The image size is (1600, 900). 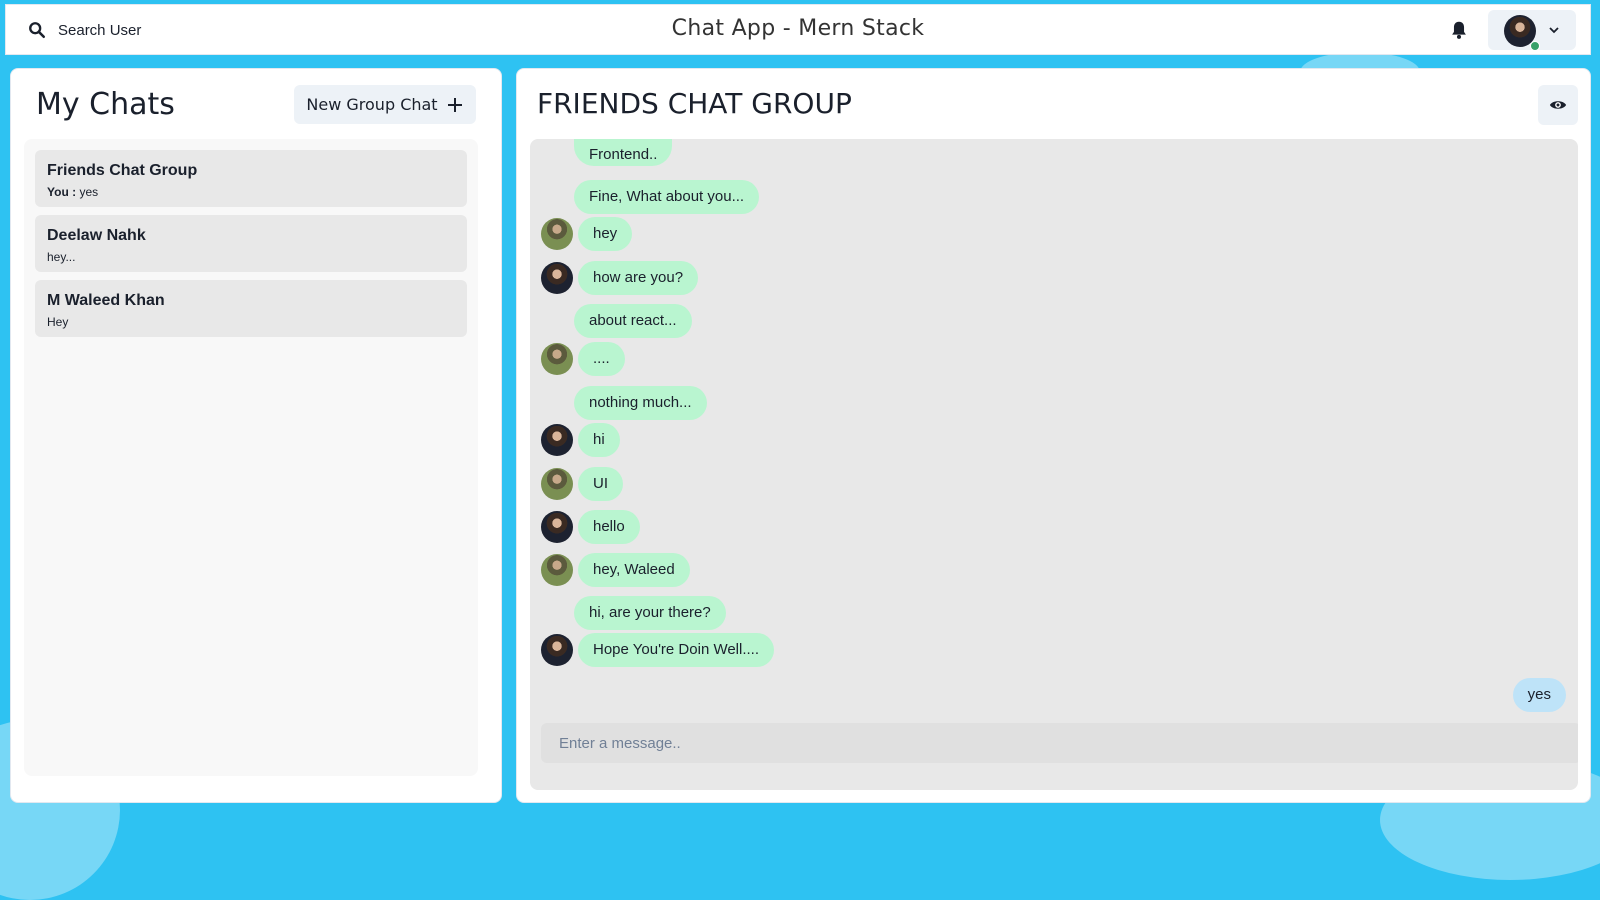 What do you see at coordinates (600, 484) in the screenshot?
I see `message-bubble: UI` at bounding box center [600, 484].